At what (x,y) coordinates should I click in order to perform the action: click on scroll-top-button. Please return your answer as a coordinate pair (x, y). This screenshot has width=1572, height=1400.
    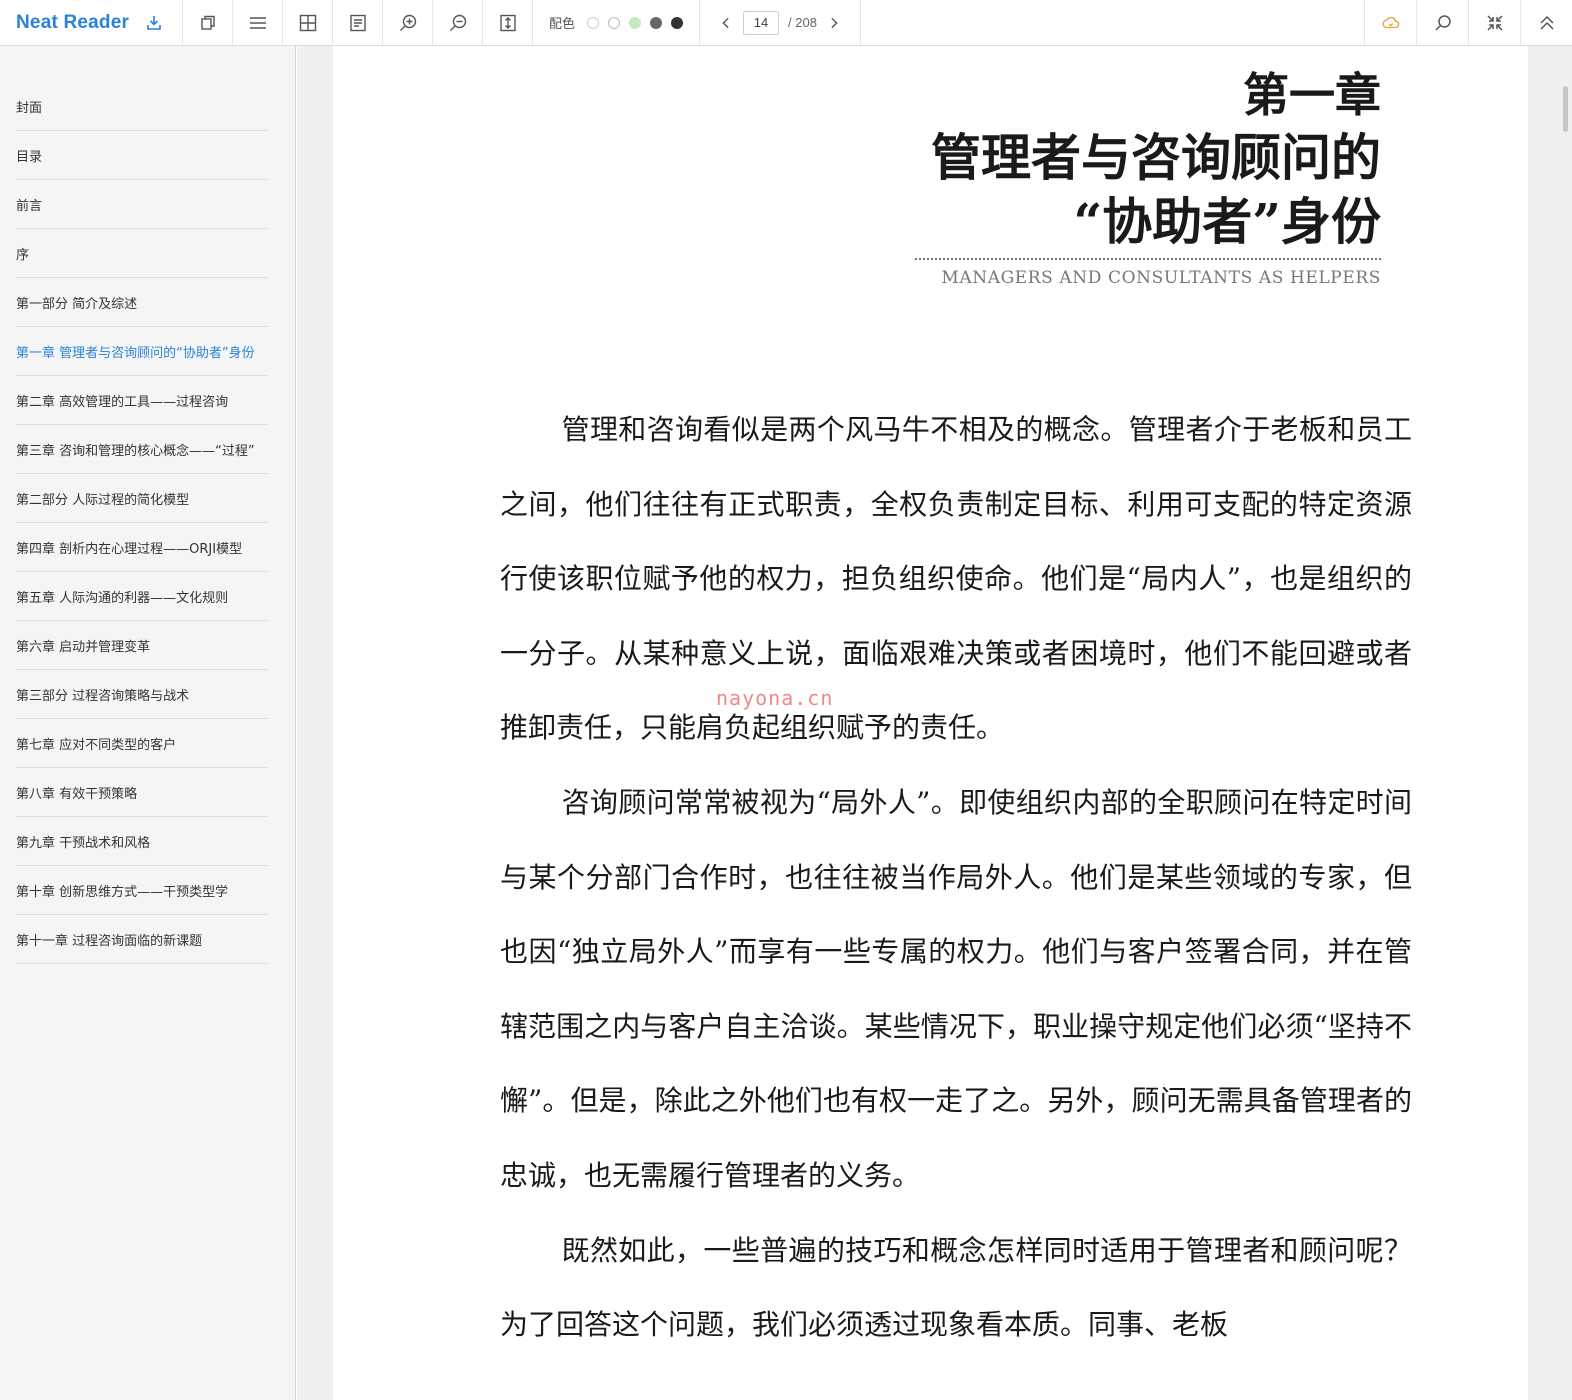
    Looking at the image, I should click on (1546, 23).